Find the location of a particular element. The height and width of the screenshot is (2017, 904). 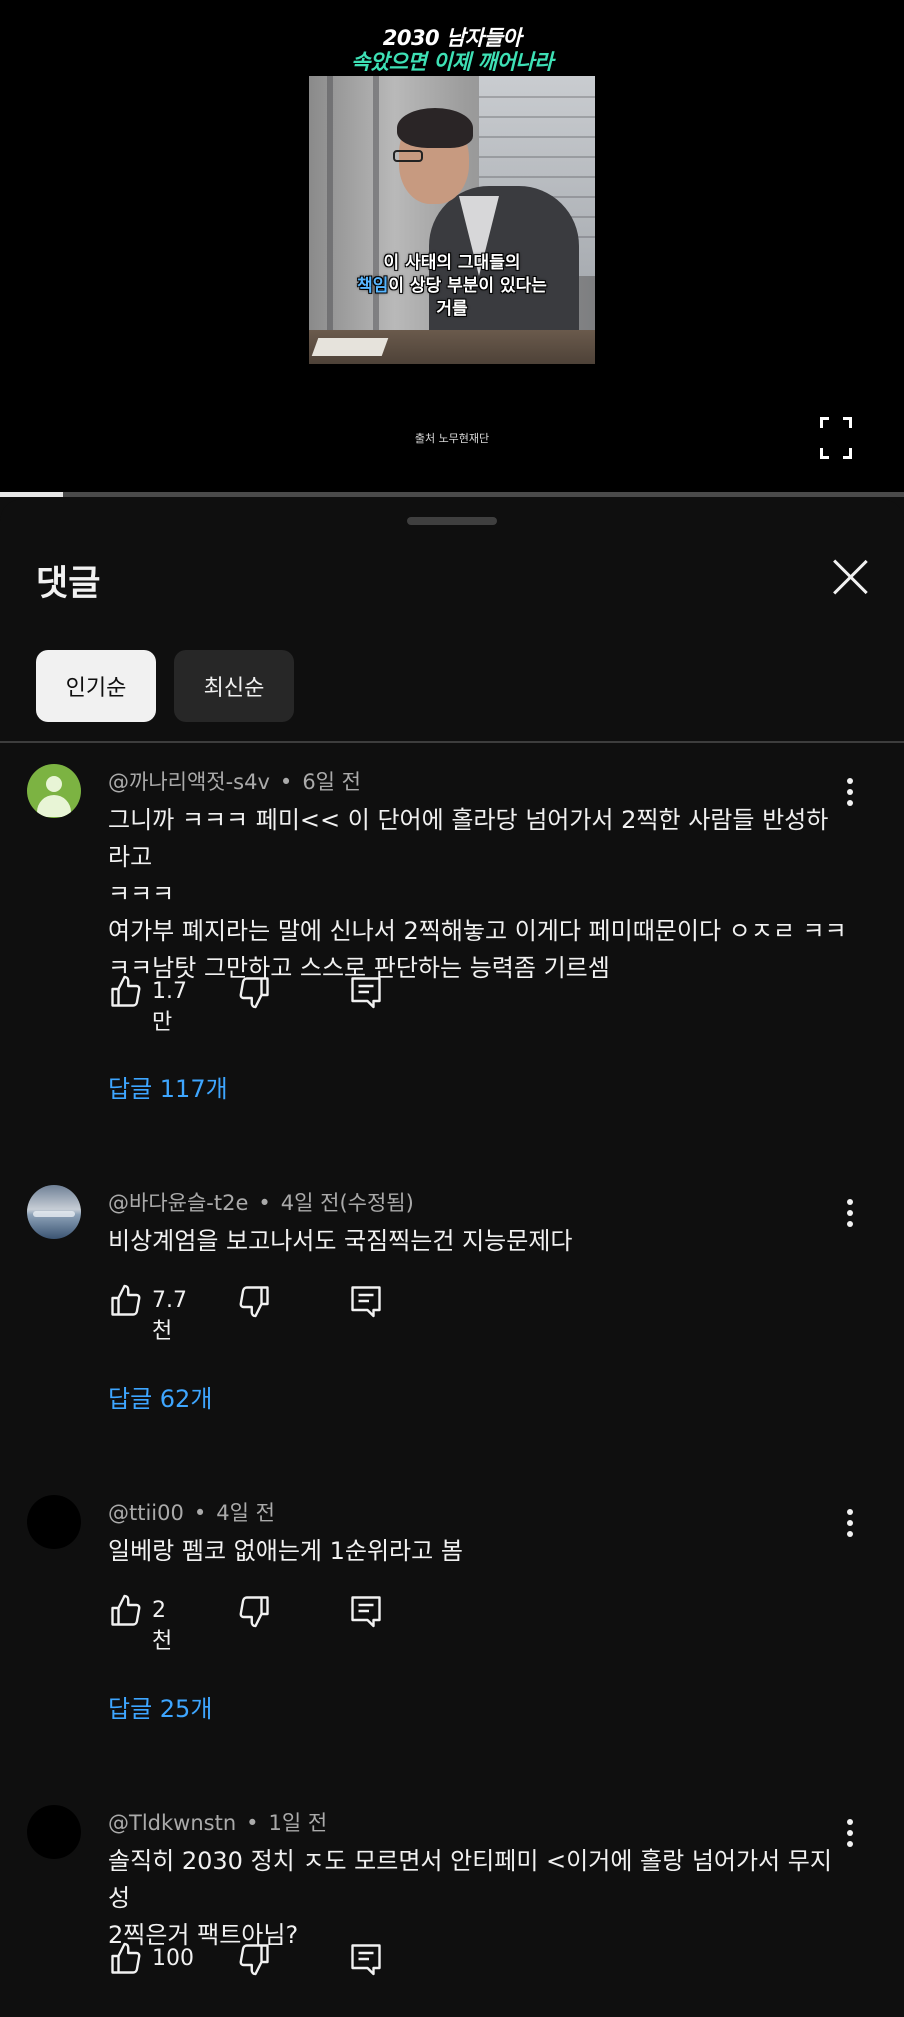

replies-link: 답글 62개 is located at coordinates (160, 1396).